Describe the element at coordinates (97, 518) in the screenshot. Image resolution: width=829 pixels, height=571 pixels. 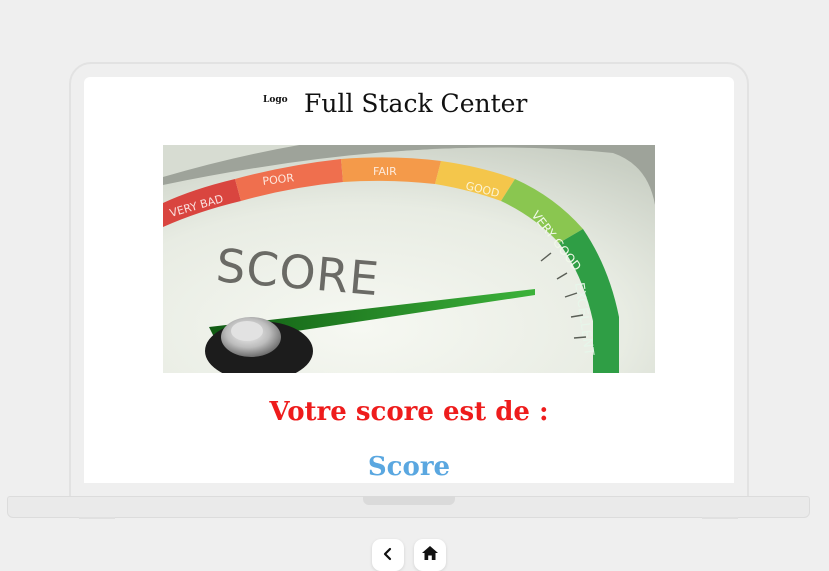
I see `laptop-foot-left` at that location.